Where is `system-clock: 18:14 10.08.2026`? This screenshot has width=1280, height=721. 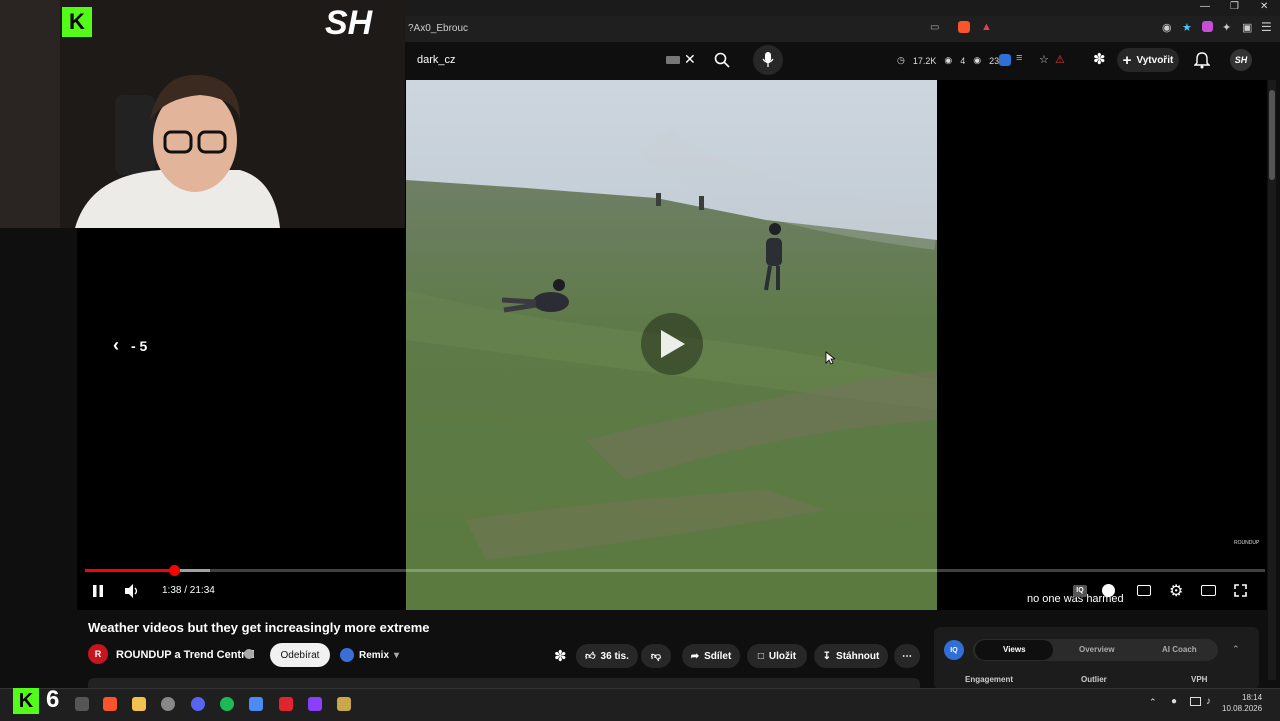 system-clock: 18:14 10.08.2026 is located at coordinates (1242, 703).